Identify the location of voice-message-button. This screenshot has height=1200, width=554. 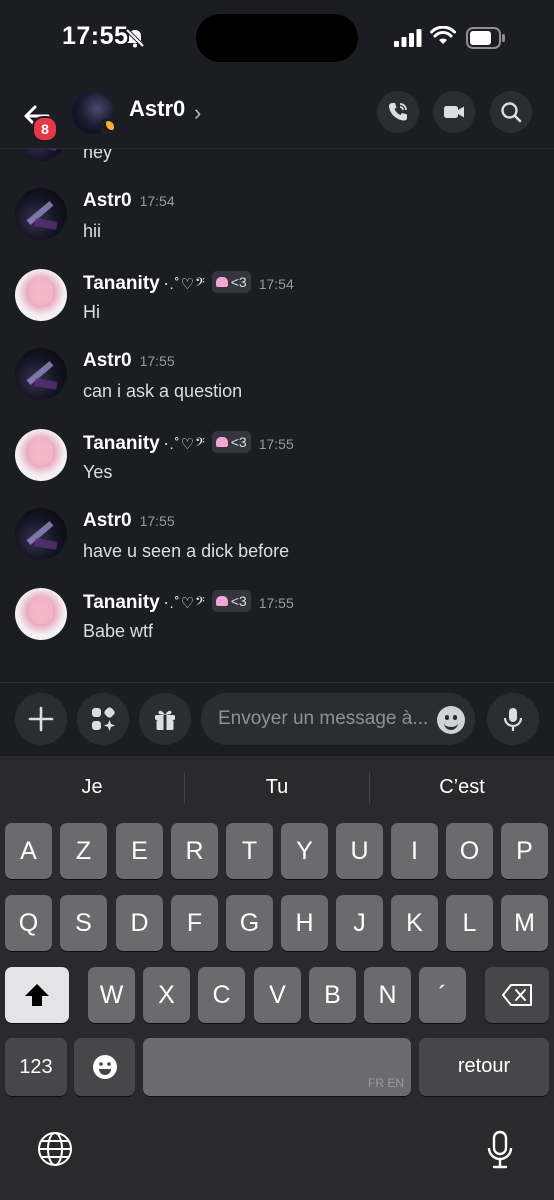
(513, 719).